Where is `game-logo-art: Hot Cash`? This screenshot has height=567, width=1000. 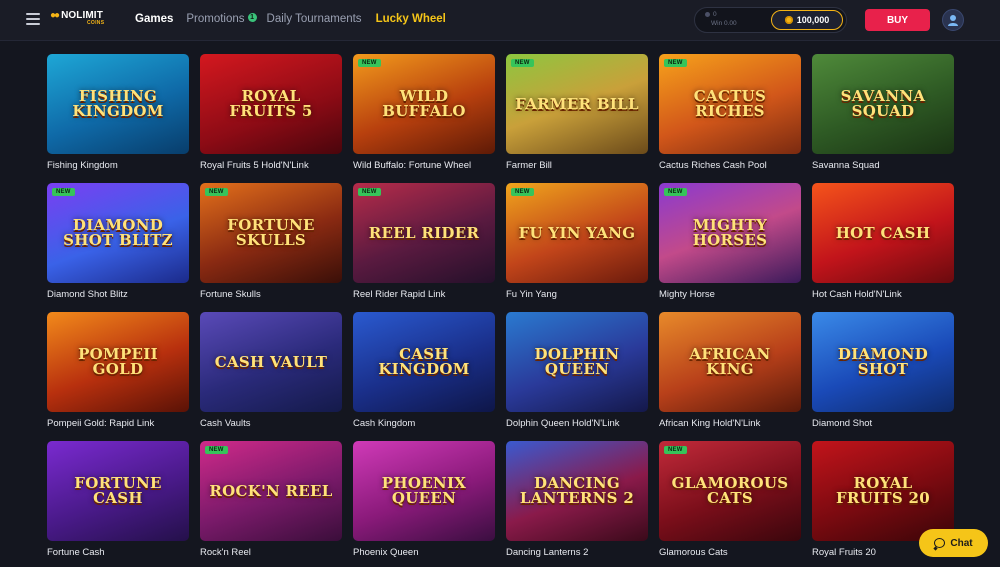
game-logo-art: Hot Cash is located at coordinates (883, 232).